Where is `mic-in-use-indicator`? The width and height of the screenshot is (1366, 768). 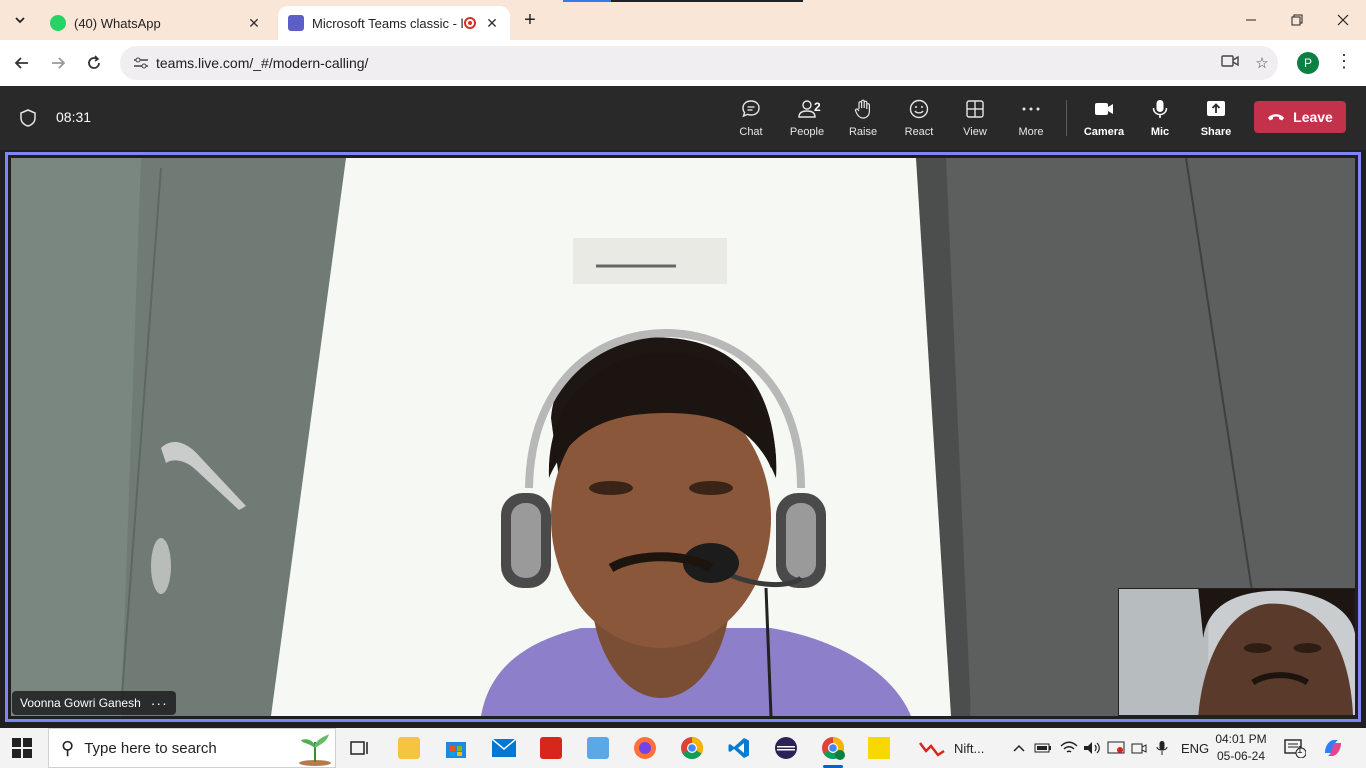 mic-in-use-indicator is located at coordinates (1162, 748).